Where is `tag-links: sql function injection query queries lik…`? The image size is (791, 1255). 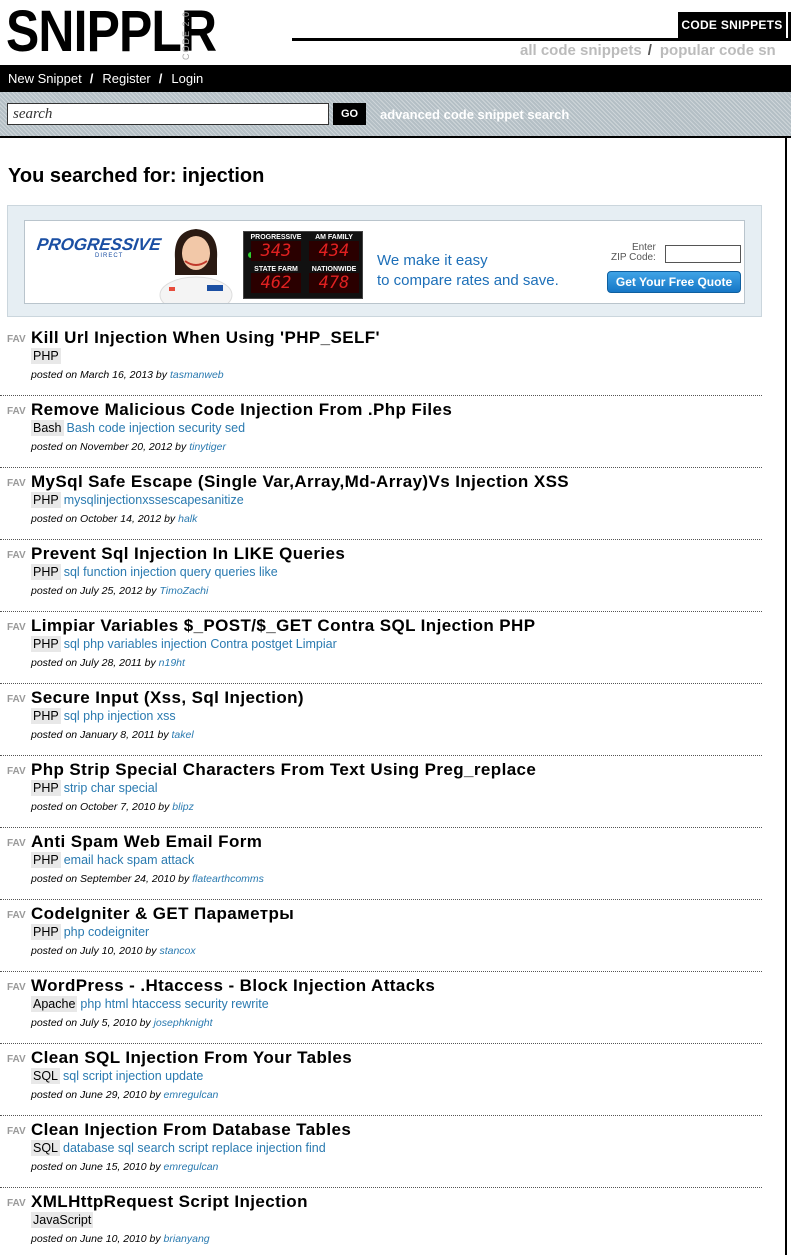 tag-links: sql function injection query queries lik… is located at coordinates (171, 572).